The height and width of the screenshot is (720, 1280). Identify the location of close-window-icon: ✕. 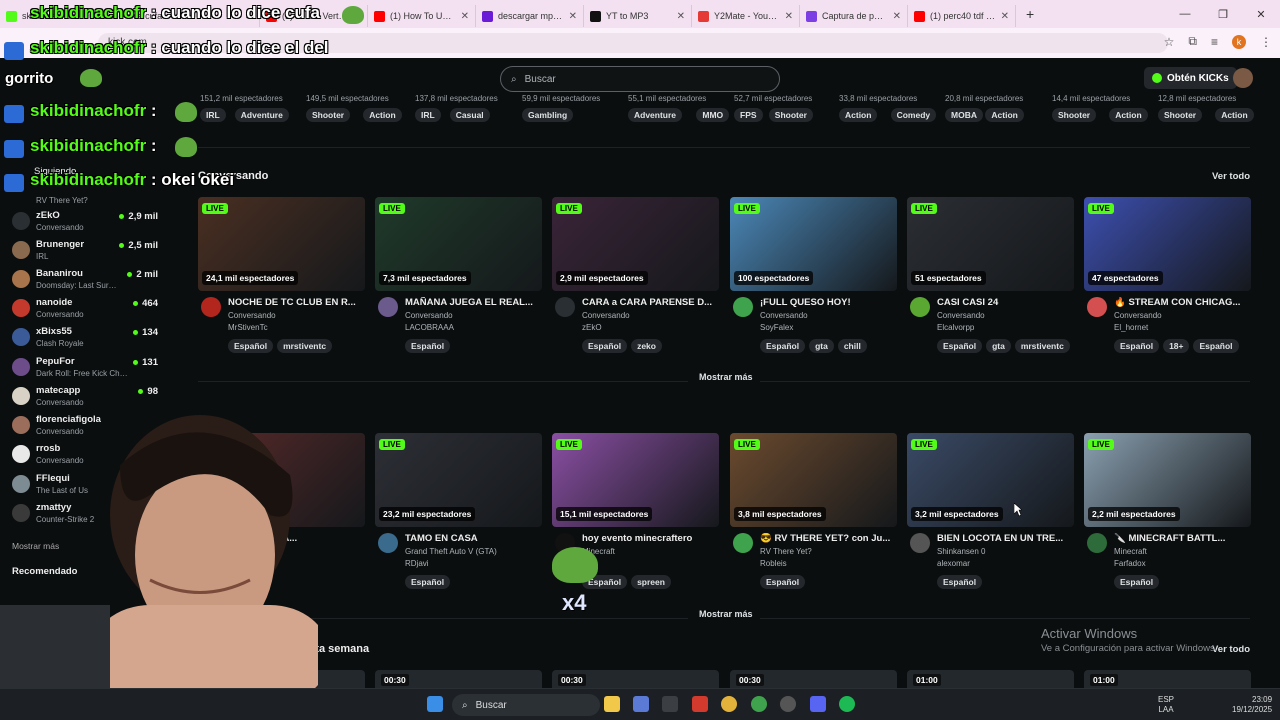
(1261, 14).